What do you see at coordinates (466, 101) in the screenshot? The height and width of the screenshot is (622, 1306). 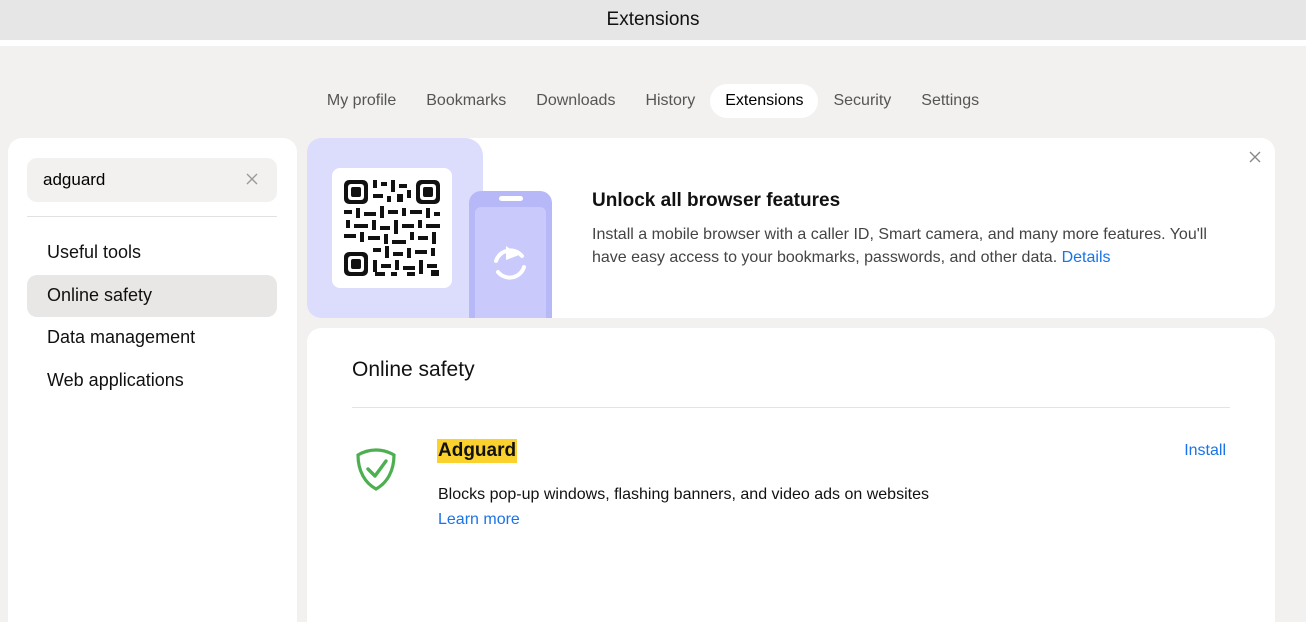 I see `tab-bookmarks: Bookmarks` at bounding box center [466, 101].